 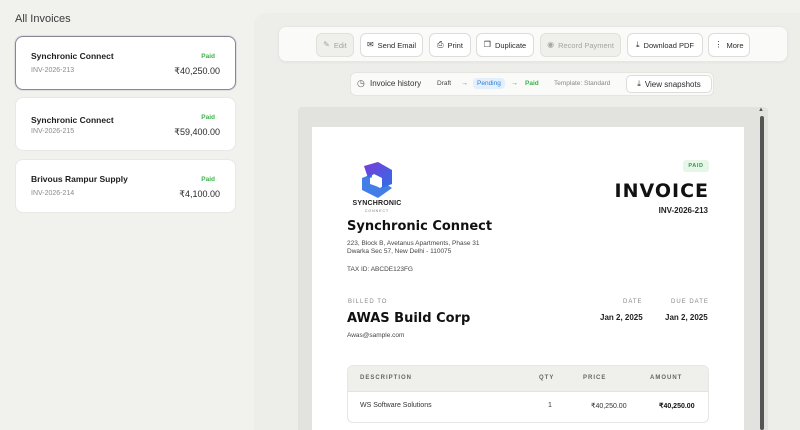 What do you see at coordinates (672, 84) in the screenshot?
I see `view-snapshots-label: View snapshots` at bounding box center [672, 84].